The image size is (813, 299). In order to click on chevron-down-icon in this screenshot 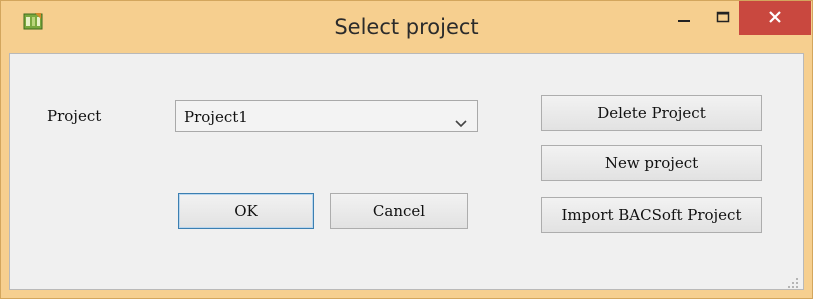, I will do `click(461, 120)`.